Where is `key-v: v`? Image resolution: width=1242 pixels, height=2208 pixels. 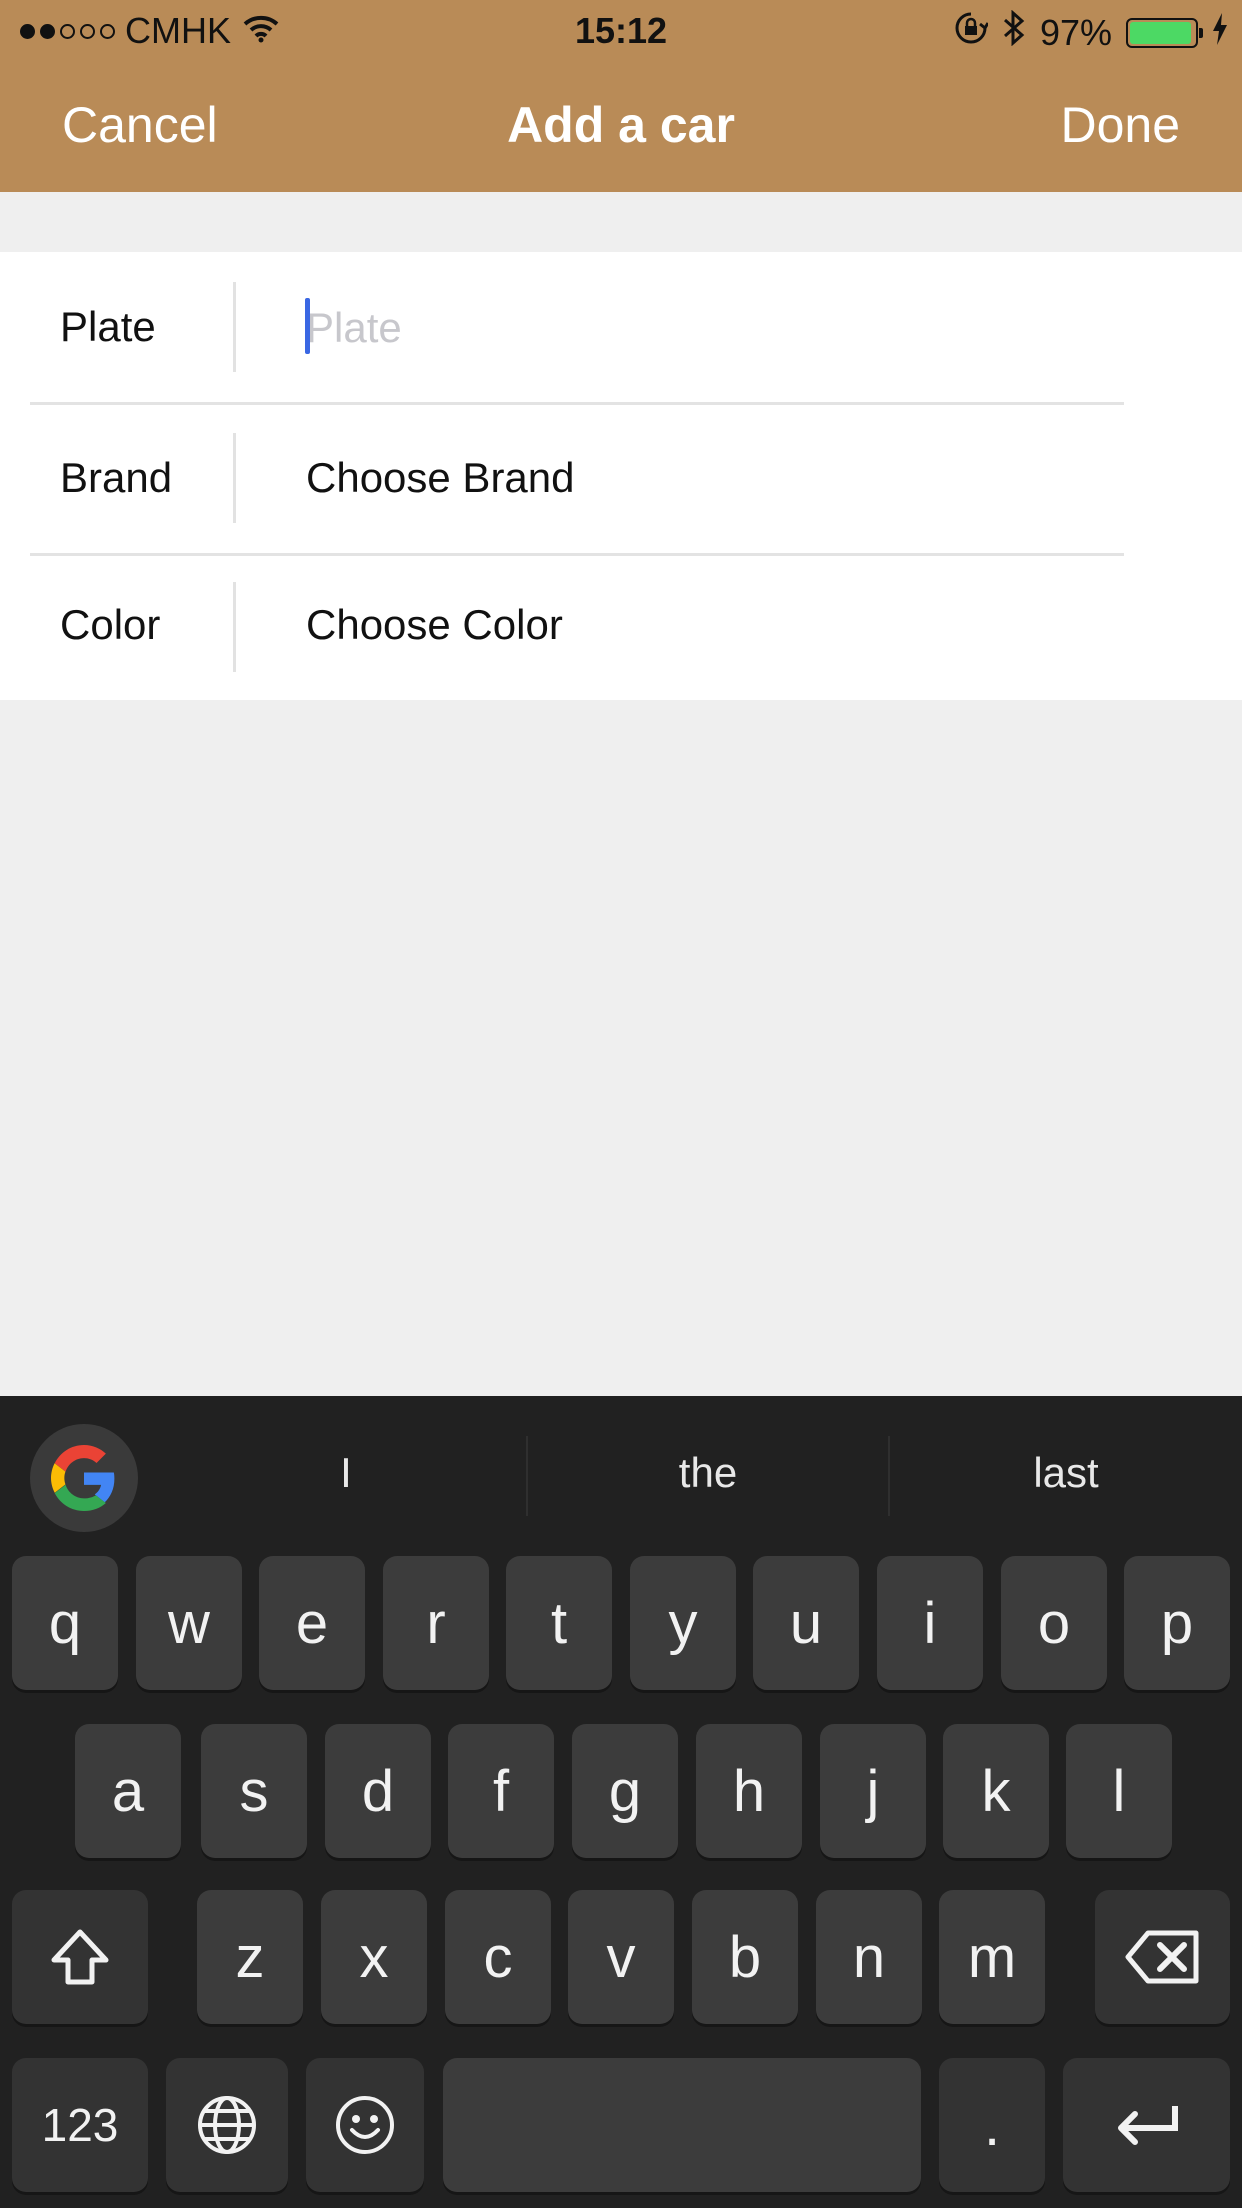 key-v: v is located at coordinates (621, 1957).